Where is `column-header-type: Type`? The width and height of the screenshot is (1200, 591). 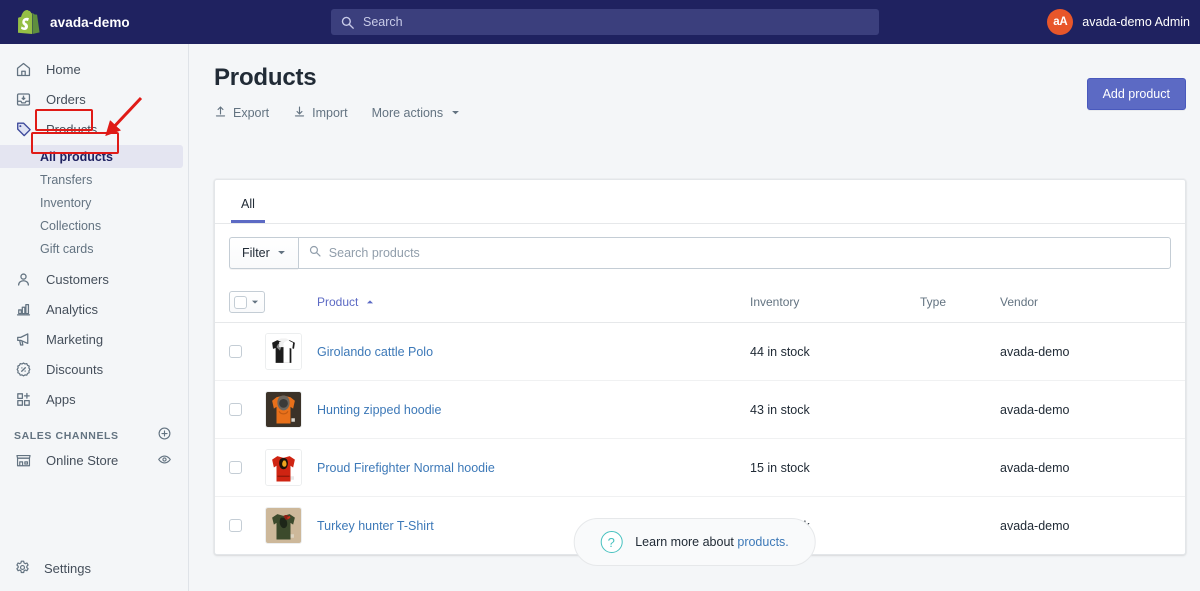
column-header-type: Type is located at coordinates (960, 302).